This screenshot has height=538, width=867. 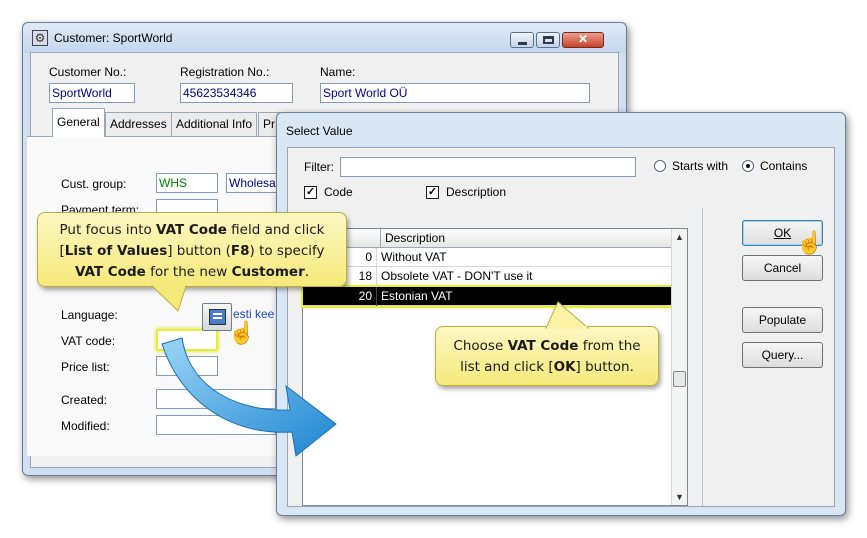 I want to click on customer-no-field: SportWorld, so click(x=92, y=93).